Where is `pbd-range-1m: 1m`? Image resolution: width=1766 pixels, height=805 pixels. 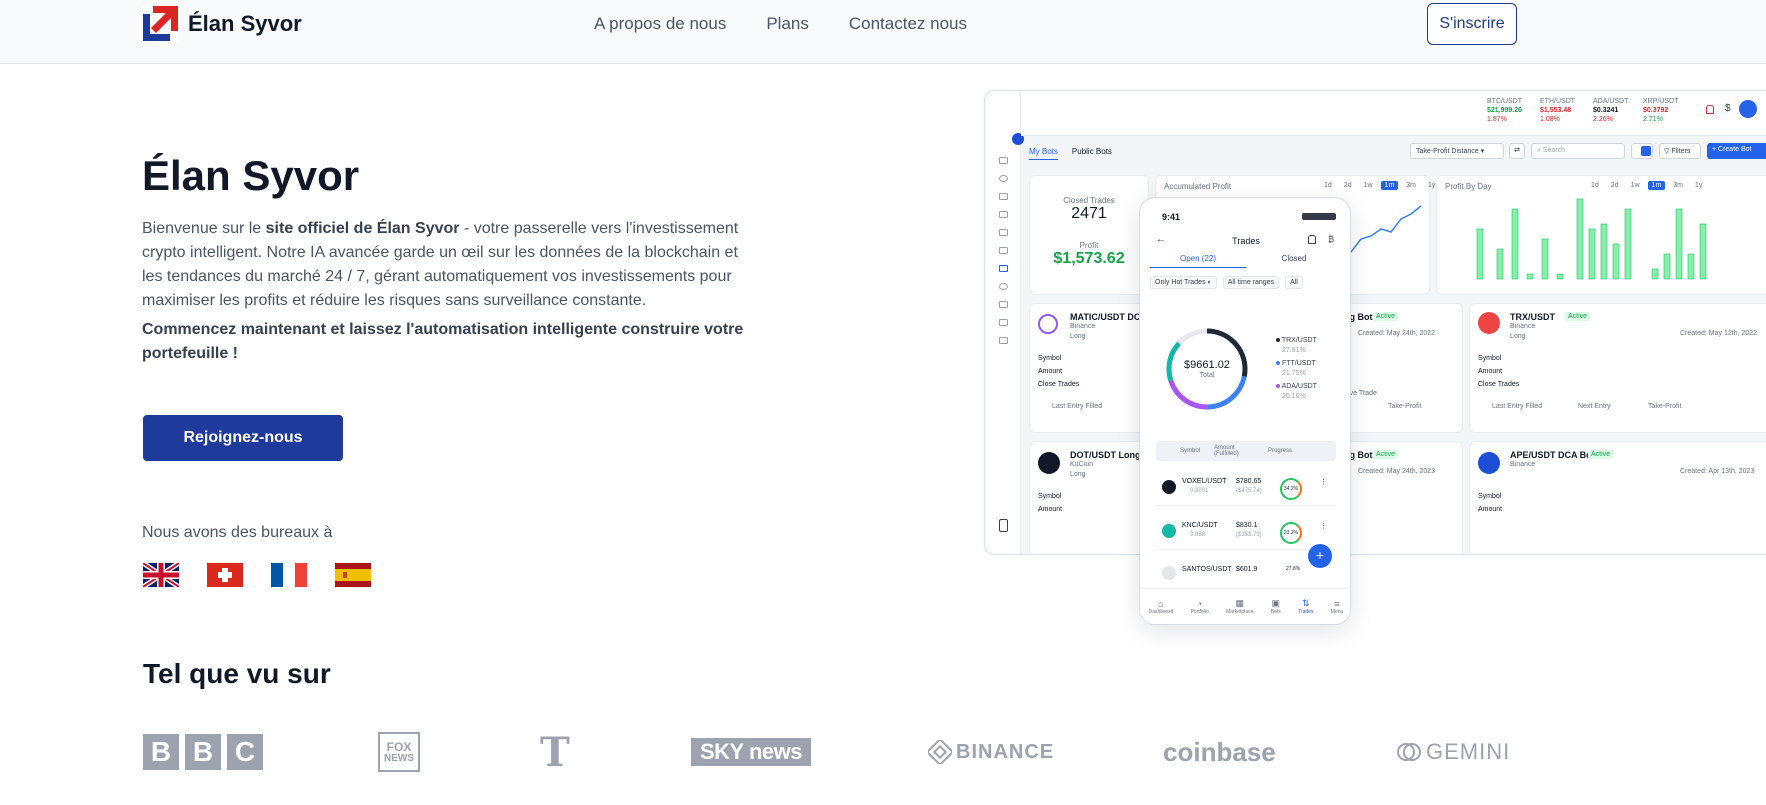
pbd-range-1m: 1m is located at coordinates (1656, 185).